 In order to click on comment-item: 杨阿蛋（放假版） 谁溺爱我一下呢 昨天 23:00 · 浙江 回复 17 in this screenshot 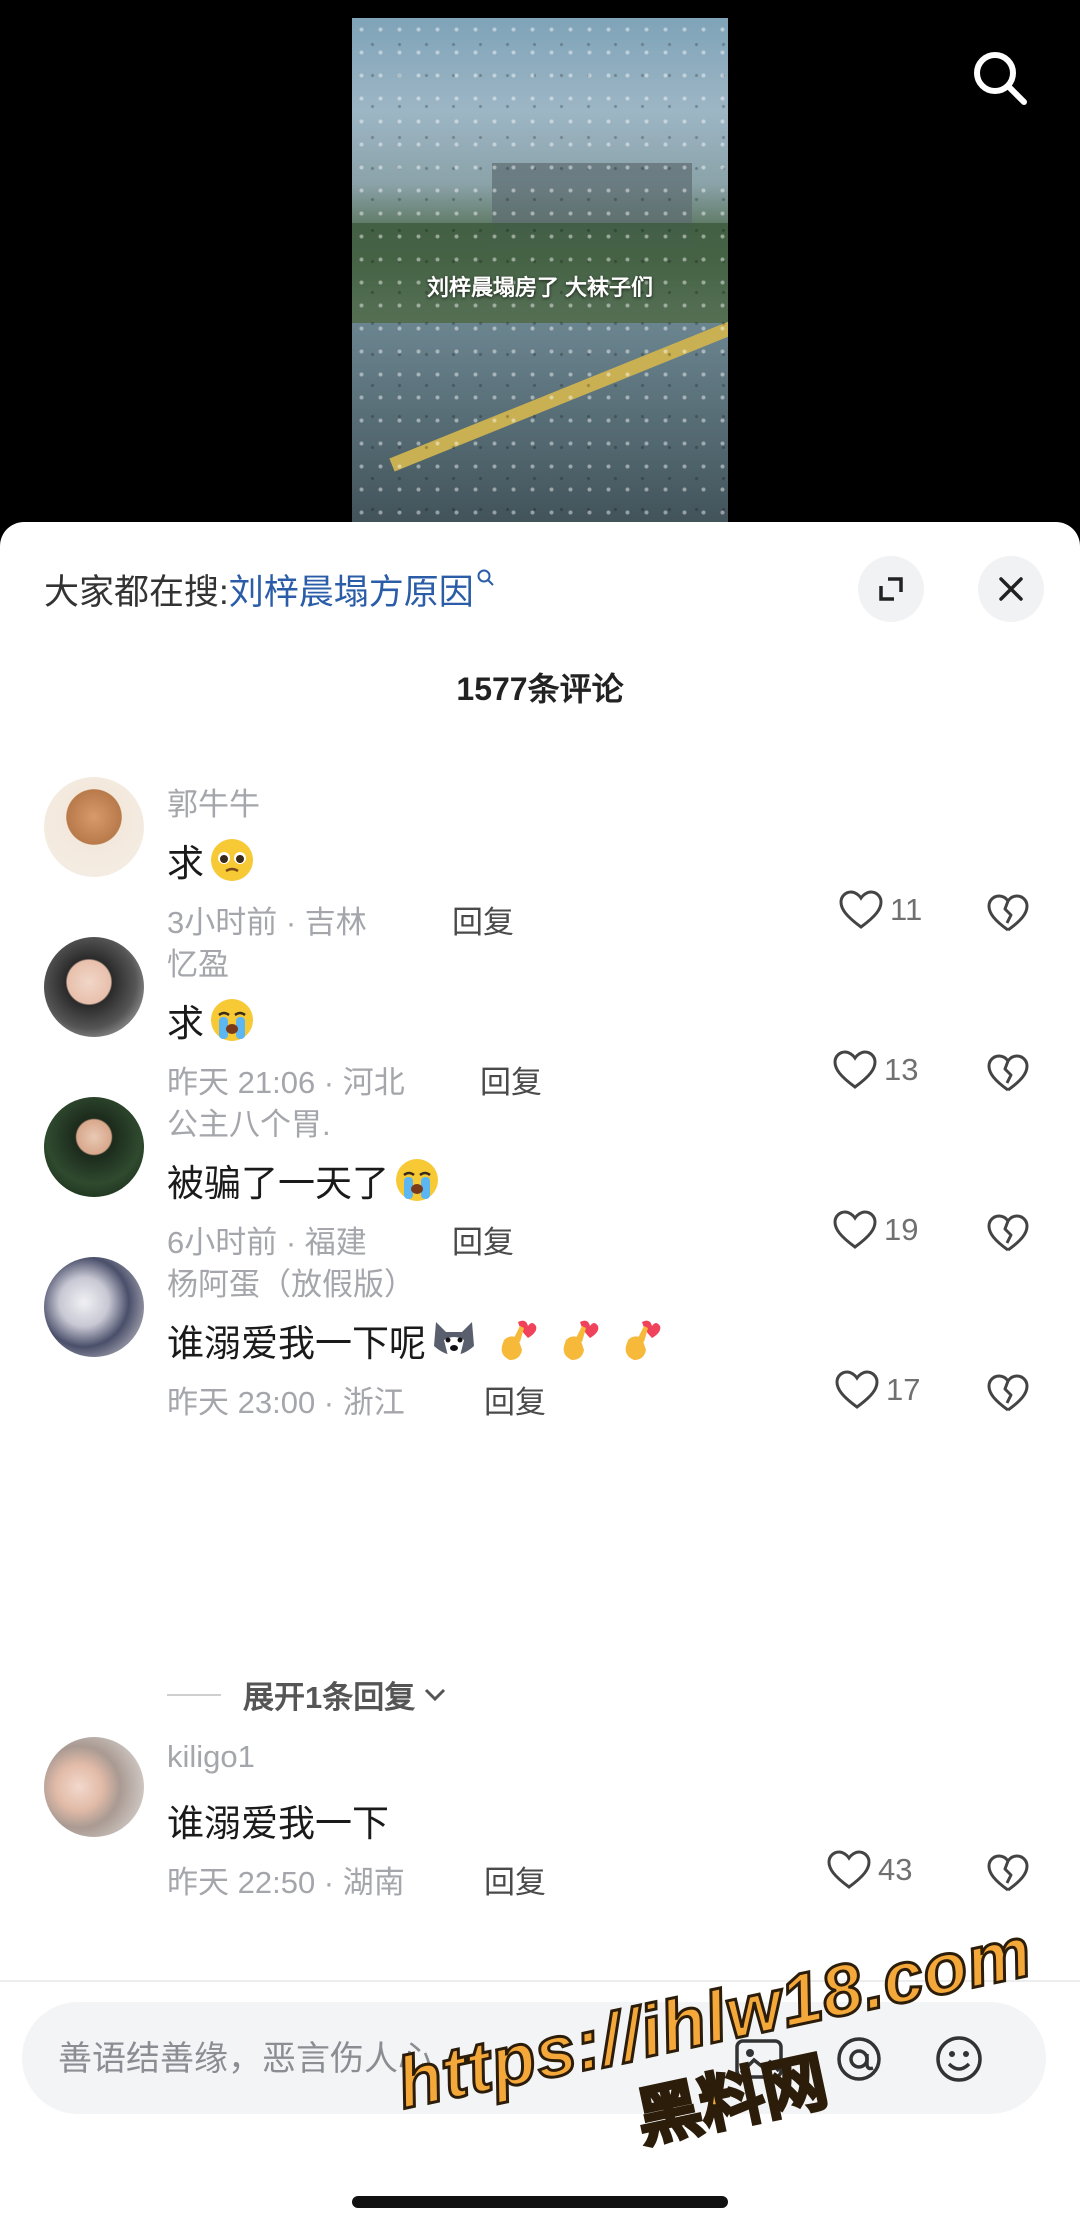, I will do `click(540, 1367)`.